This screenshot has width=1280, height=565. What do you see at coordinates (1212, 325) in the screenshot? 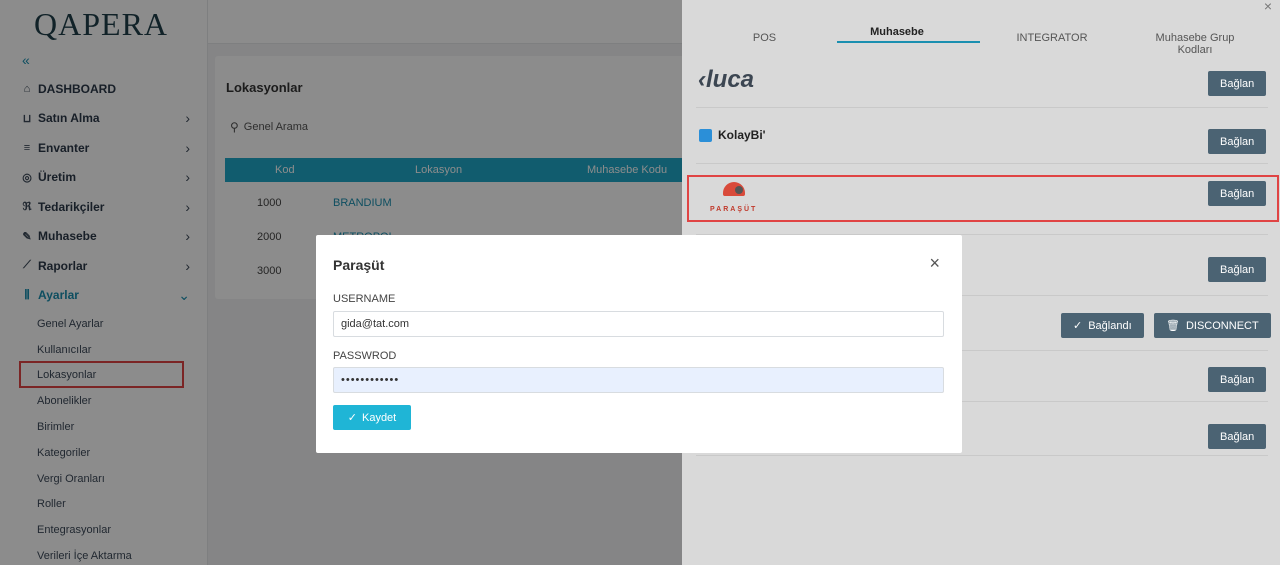
I see `disconnect-button: 🗑 DISCONNECT` at bounding box center [1212, 325].